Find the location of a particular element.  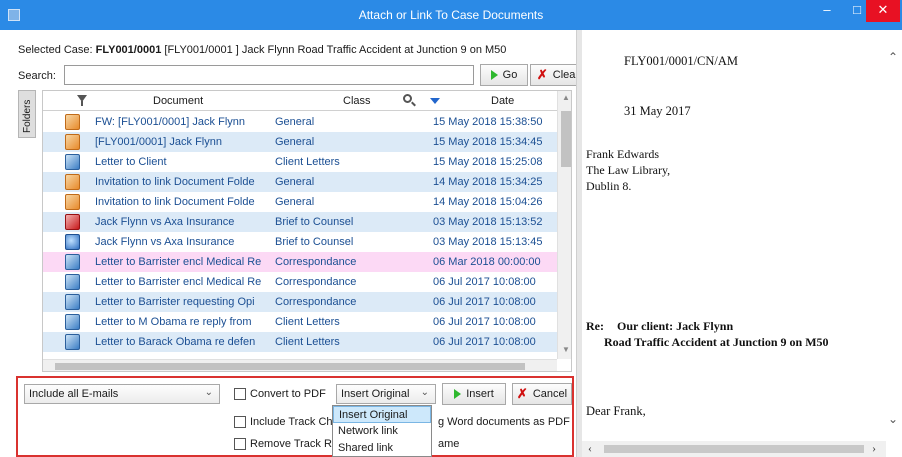

grid-vertical-scrollbar: ▲ ▼ is located at coordinates (564, 225).